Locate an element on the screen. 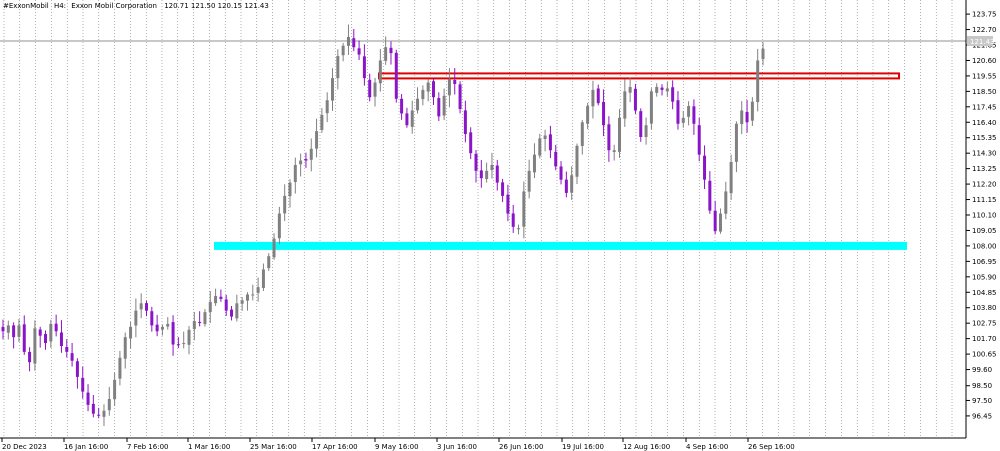 The height and width of the screenshot is (451, 1000). y-tick-label: 101.70 is located at coordinates (984, 339).